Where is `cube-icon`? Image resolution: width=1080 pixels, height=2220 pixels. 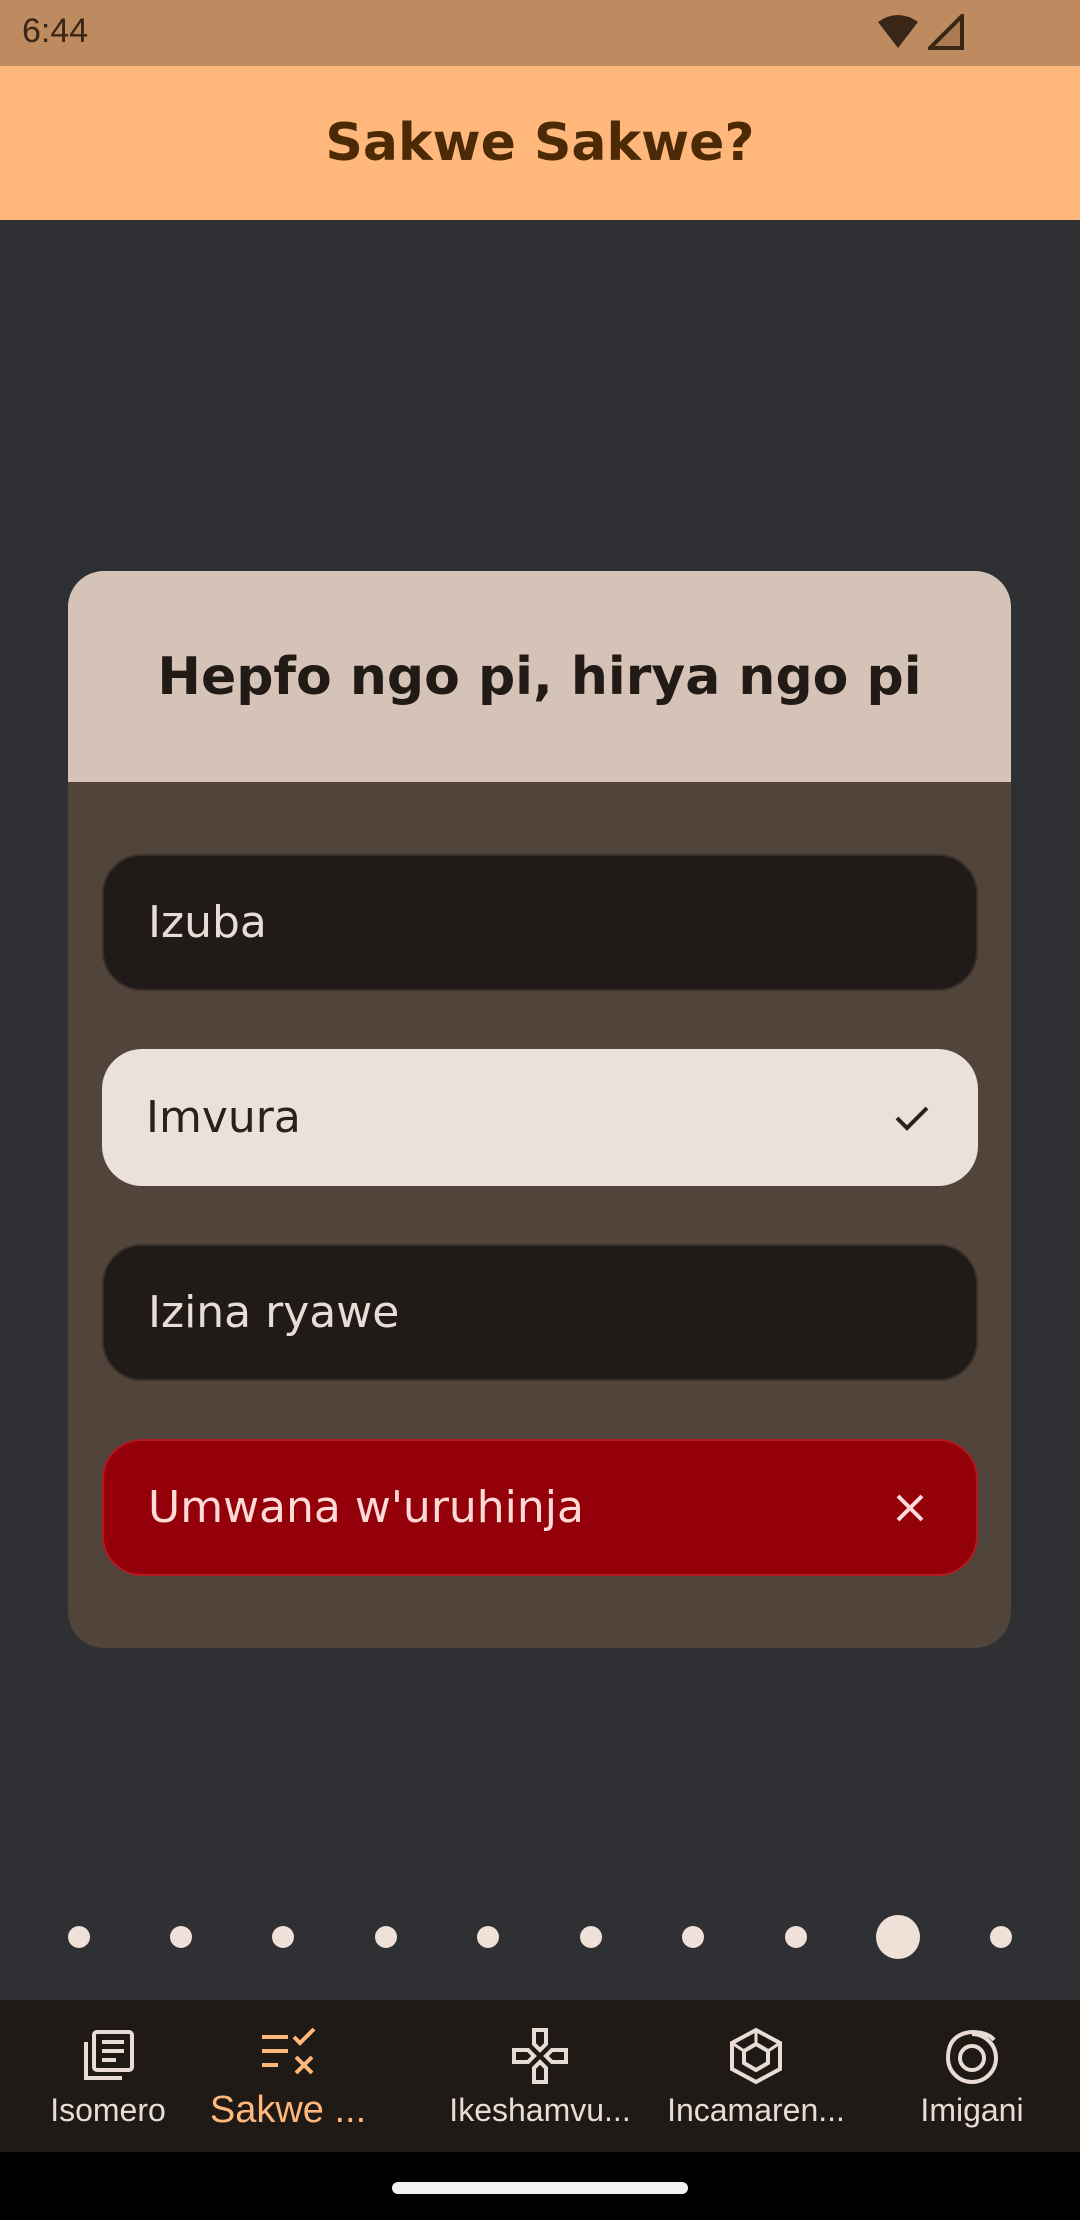
cube-icon is located at coordinates (756, 2056).